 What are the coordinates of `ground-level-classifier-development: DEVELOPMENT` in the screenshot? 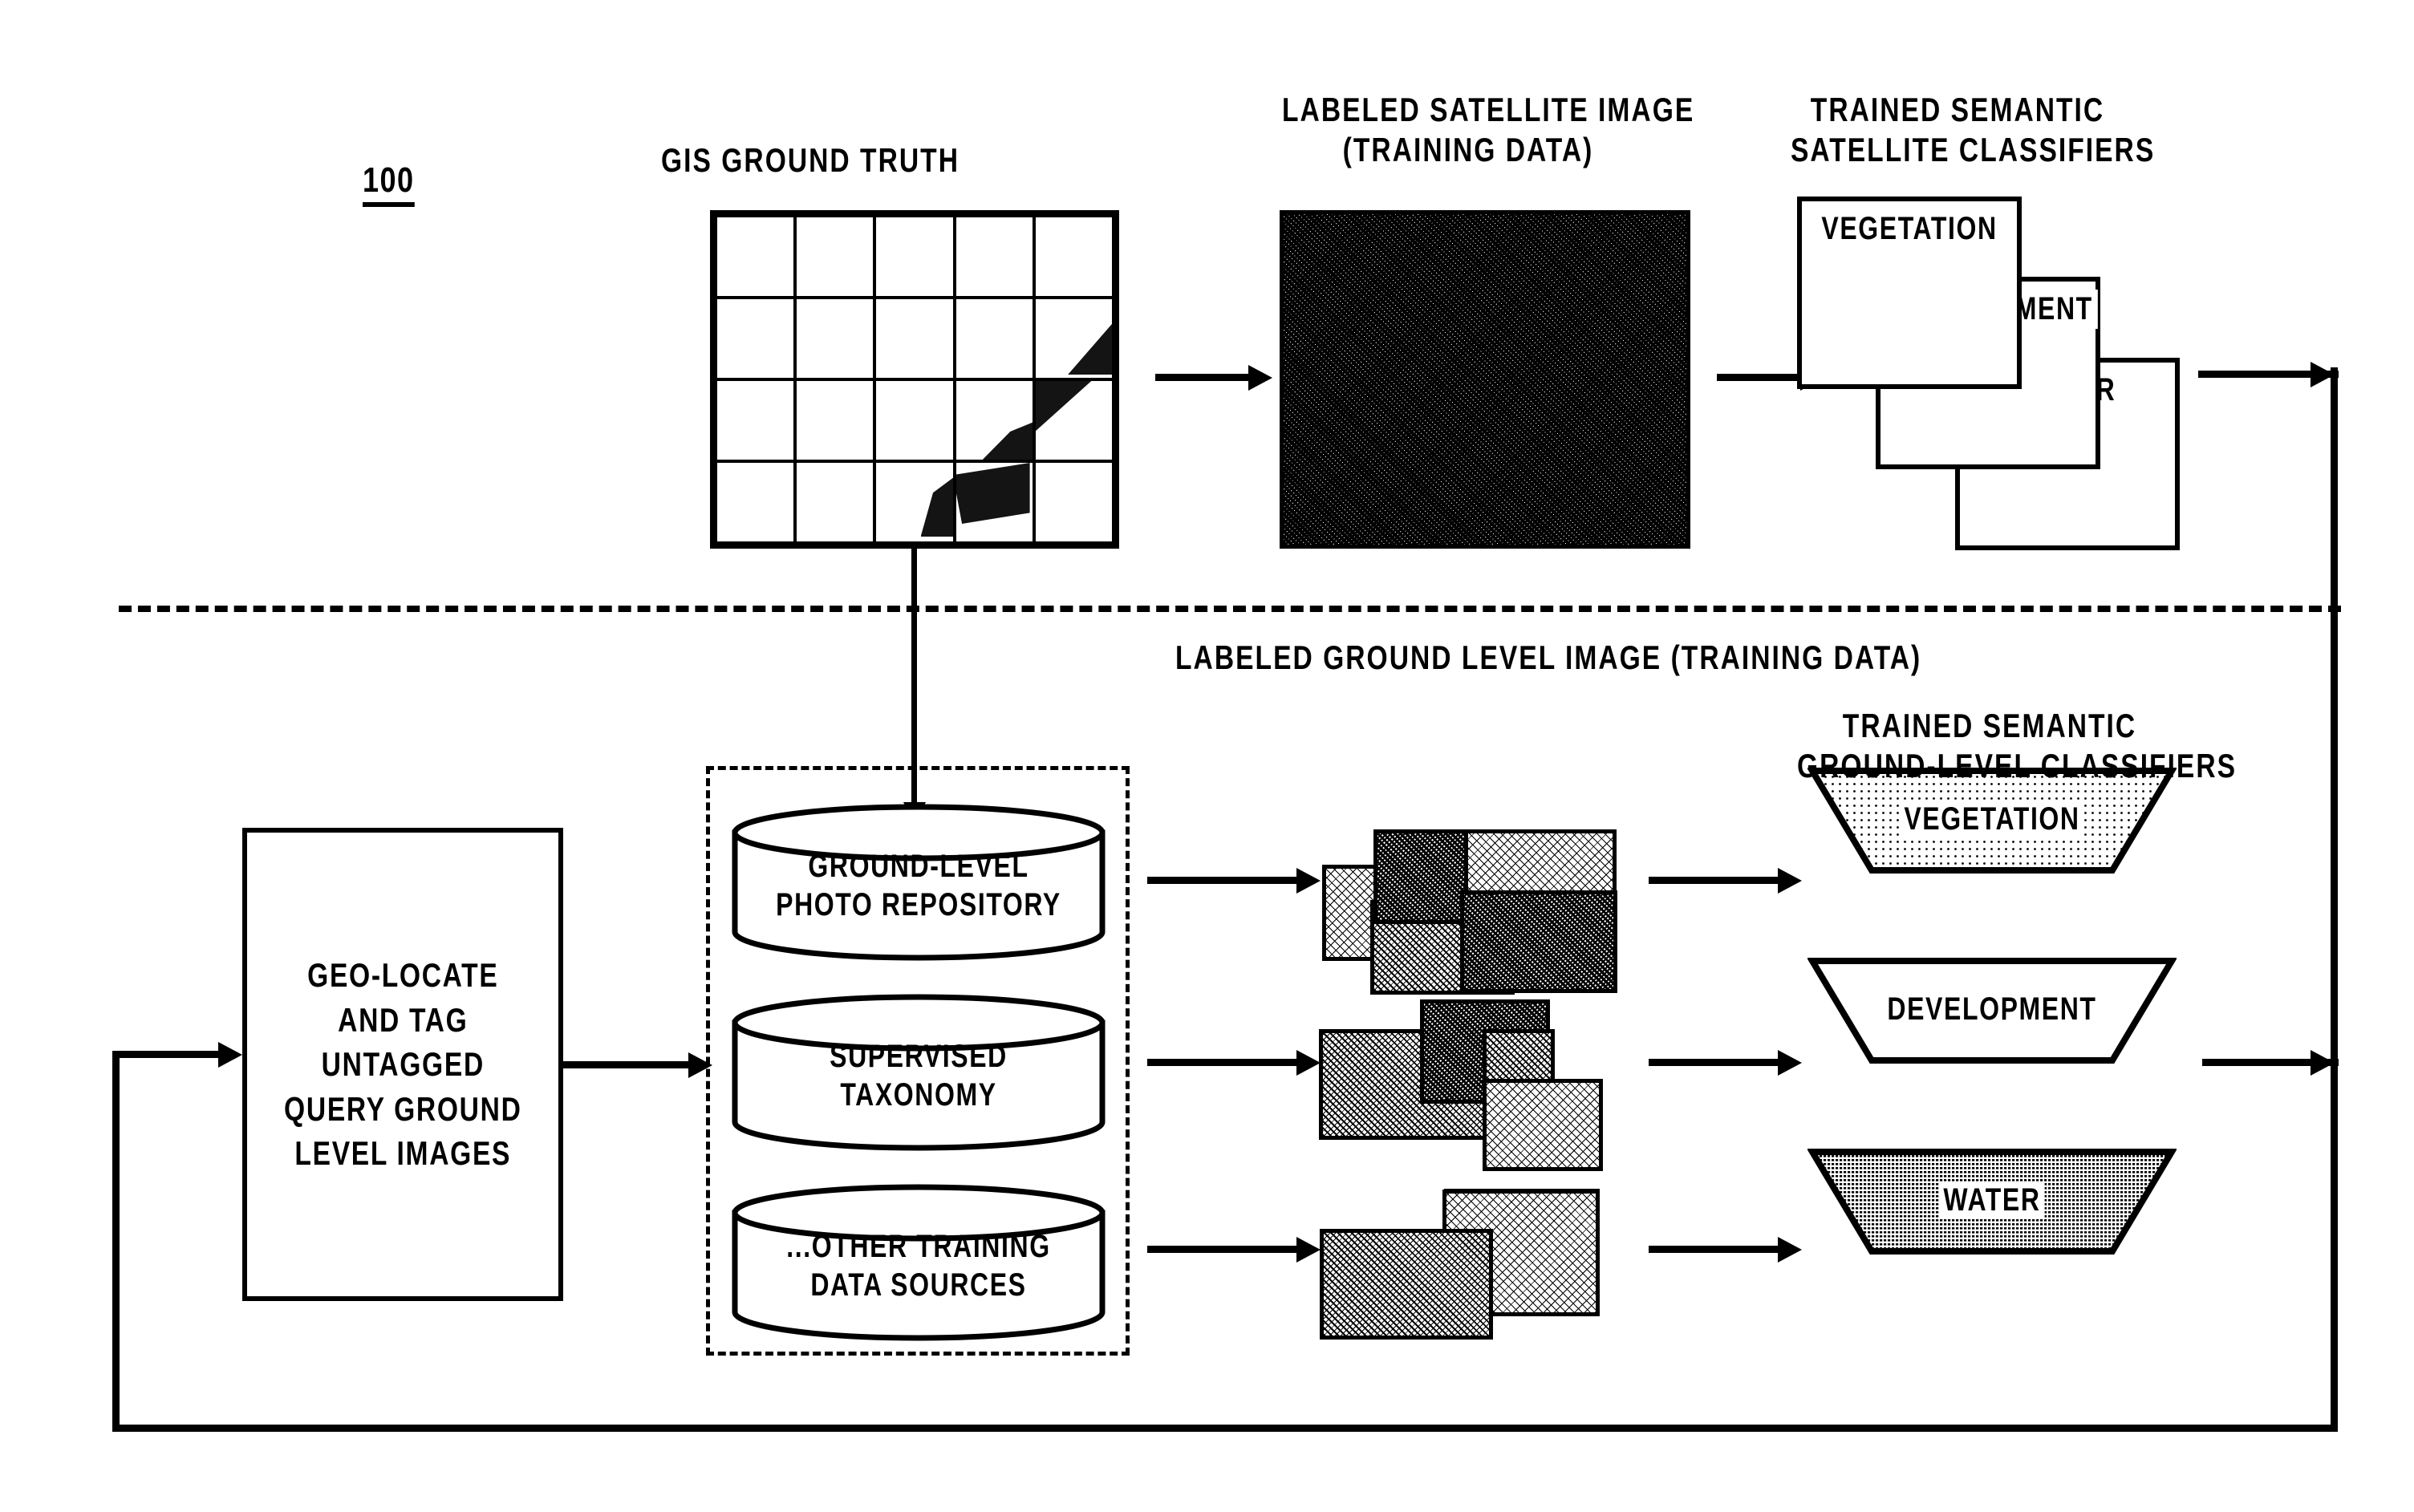 It's located at (1992, 1010).